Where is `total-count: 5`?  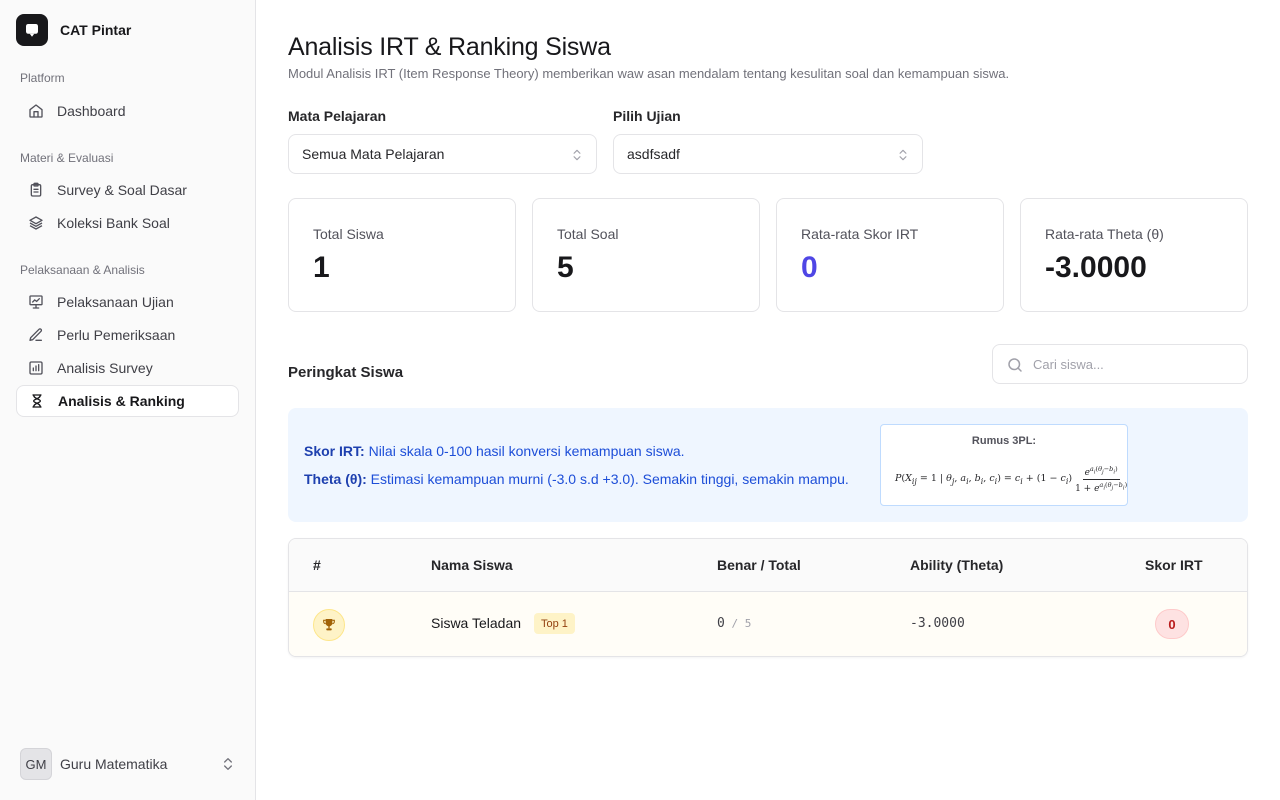 total-count: 5 is located at coordinates (748, 623).